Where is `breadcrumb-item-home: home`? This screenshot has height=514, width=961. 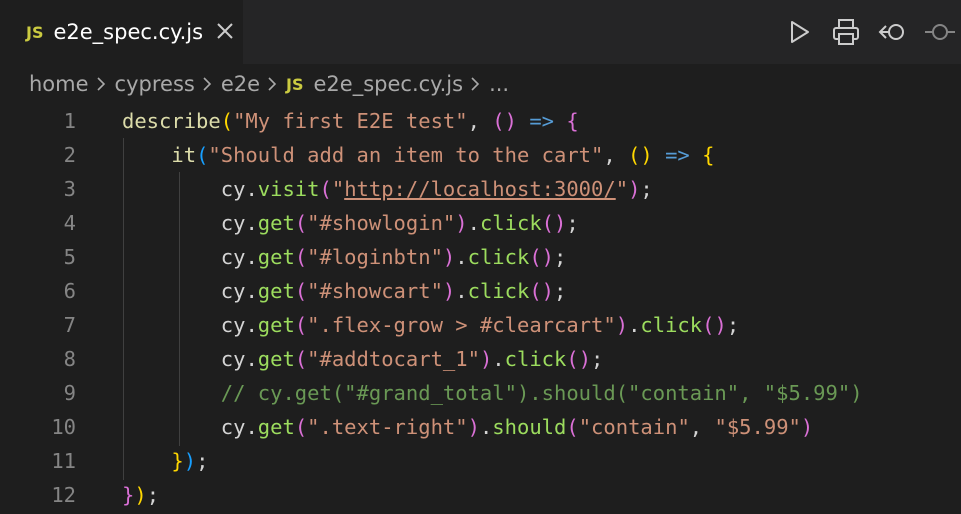
breadcrumb-item-home: home is located at coordinates (59, 84).